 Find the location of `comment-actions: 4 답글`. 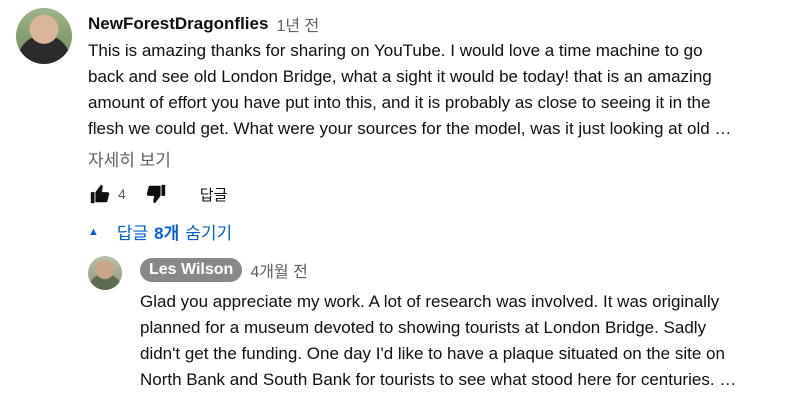

comment-actions: 4 답글 is located at coordinates (157, 194).